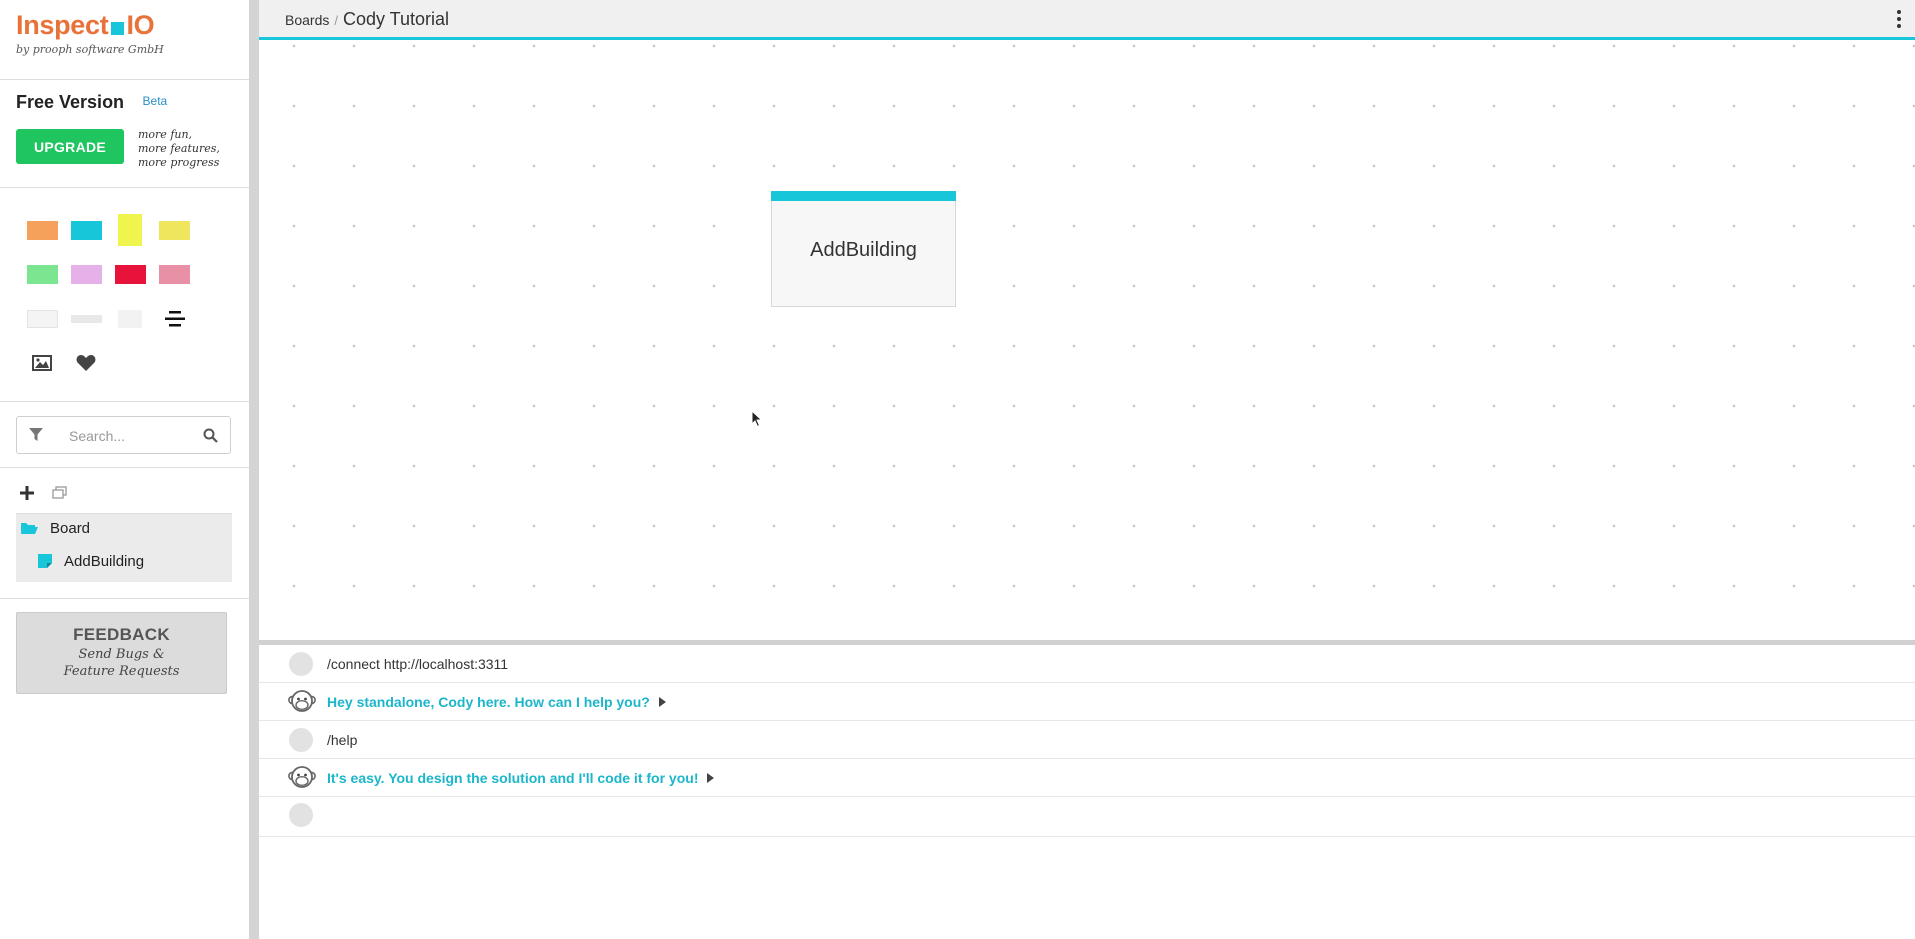 The height and width of the screenshot is (939, 1915). Describe the element at coordinates (104, 561) in the screenshot. I see `tree-item-label: AddBuilding` at that location.